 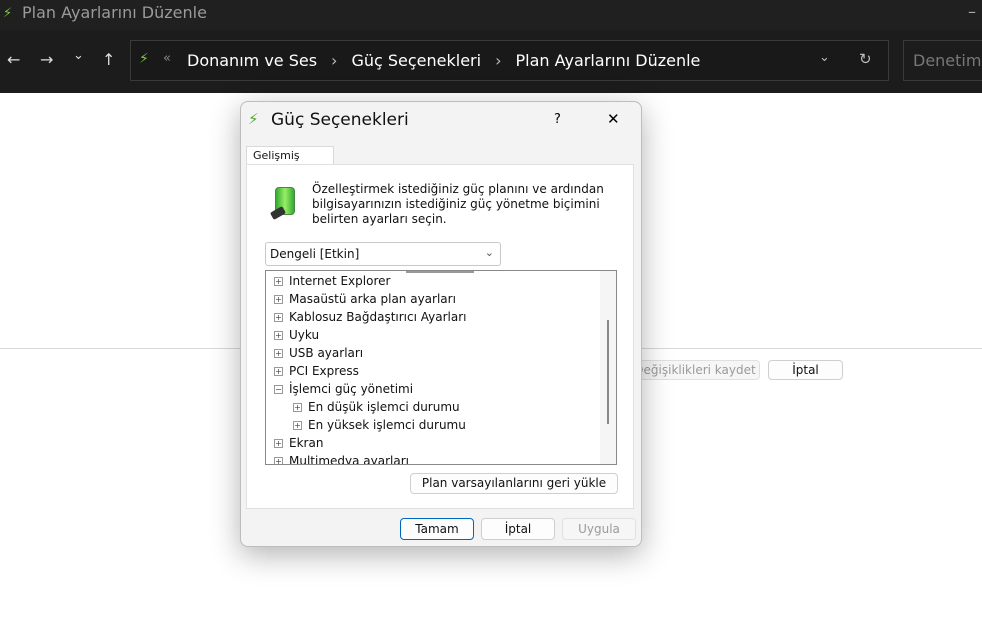 What do you see at coordinates (613, 119) in the screenshot?
I see `close-button: ✕` at bounding box center [613, 119].